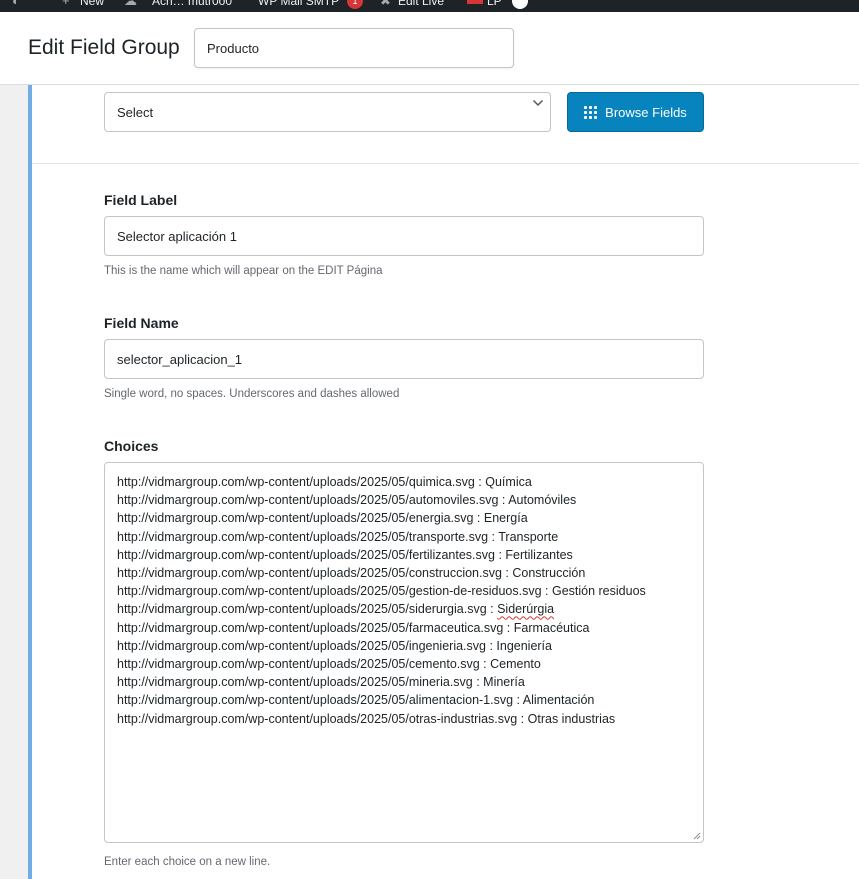  What do you see at coordinates (538, 103) in the screenshot?
I see `chevron-down-icon` at bounding box center [538, 103].